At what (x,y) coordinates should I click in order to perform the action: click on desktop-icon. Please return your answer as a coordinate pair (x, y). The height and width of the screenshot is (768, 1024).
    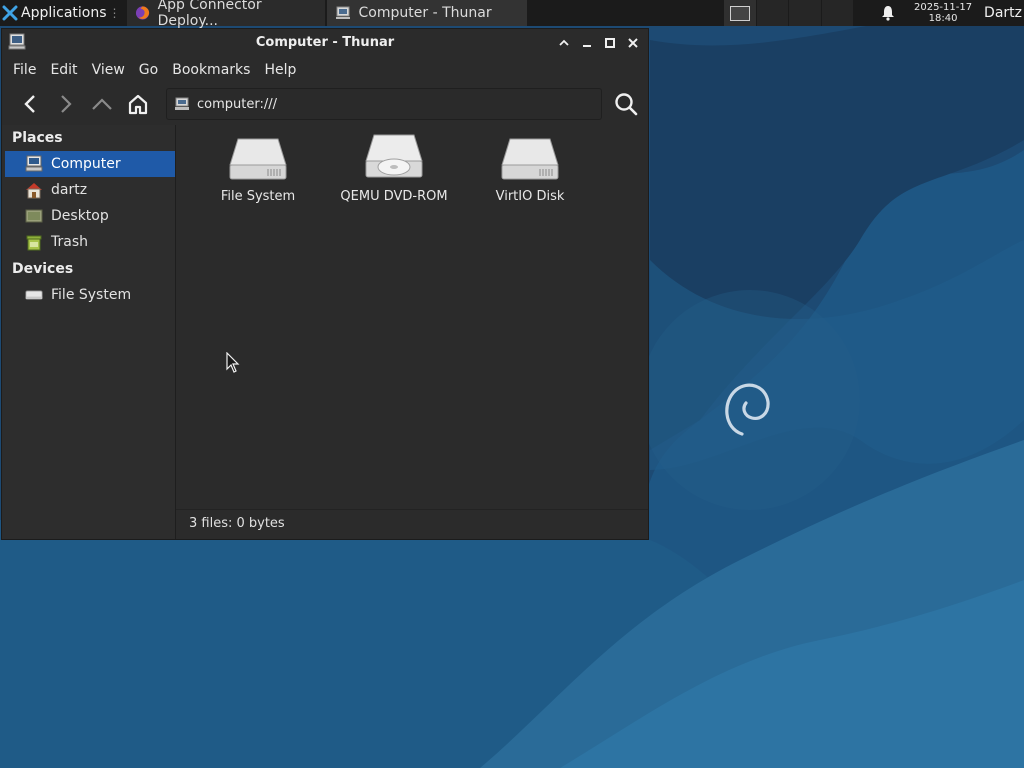
    Looking at the image, I should click on (34, 216).